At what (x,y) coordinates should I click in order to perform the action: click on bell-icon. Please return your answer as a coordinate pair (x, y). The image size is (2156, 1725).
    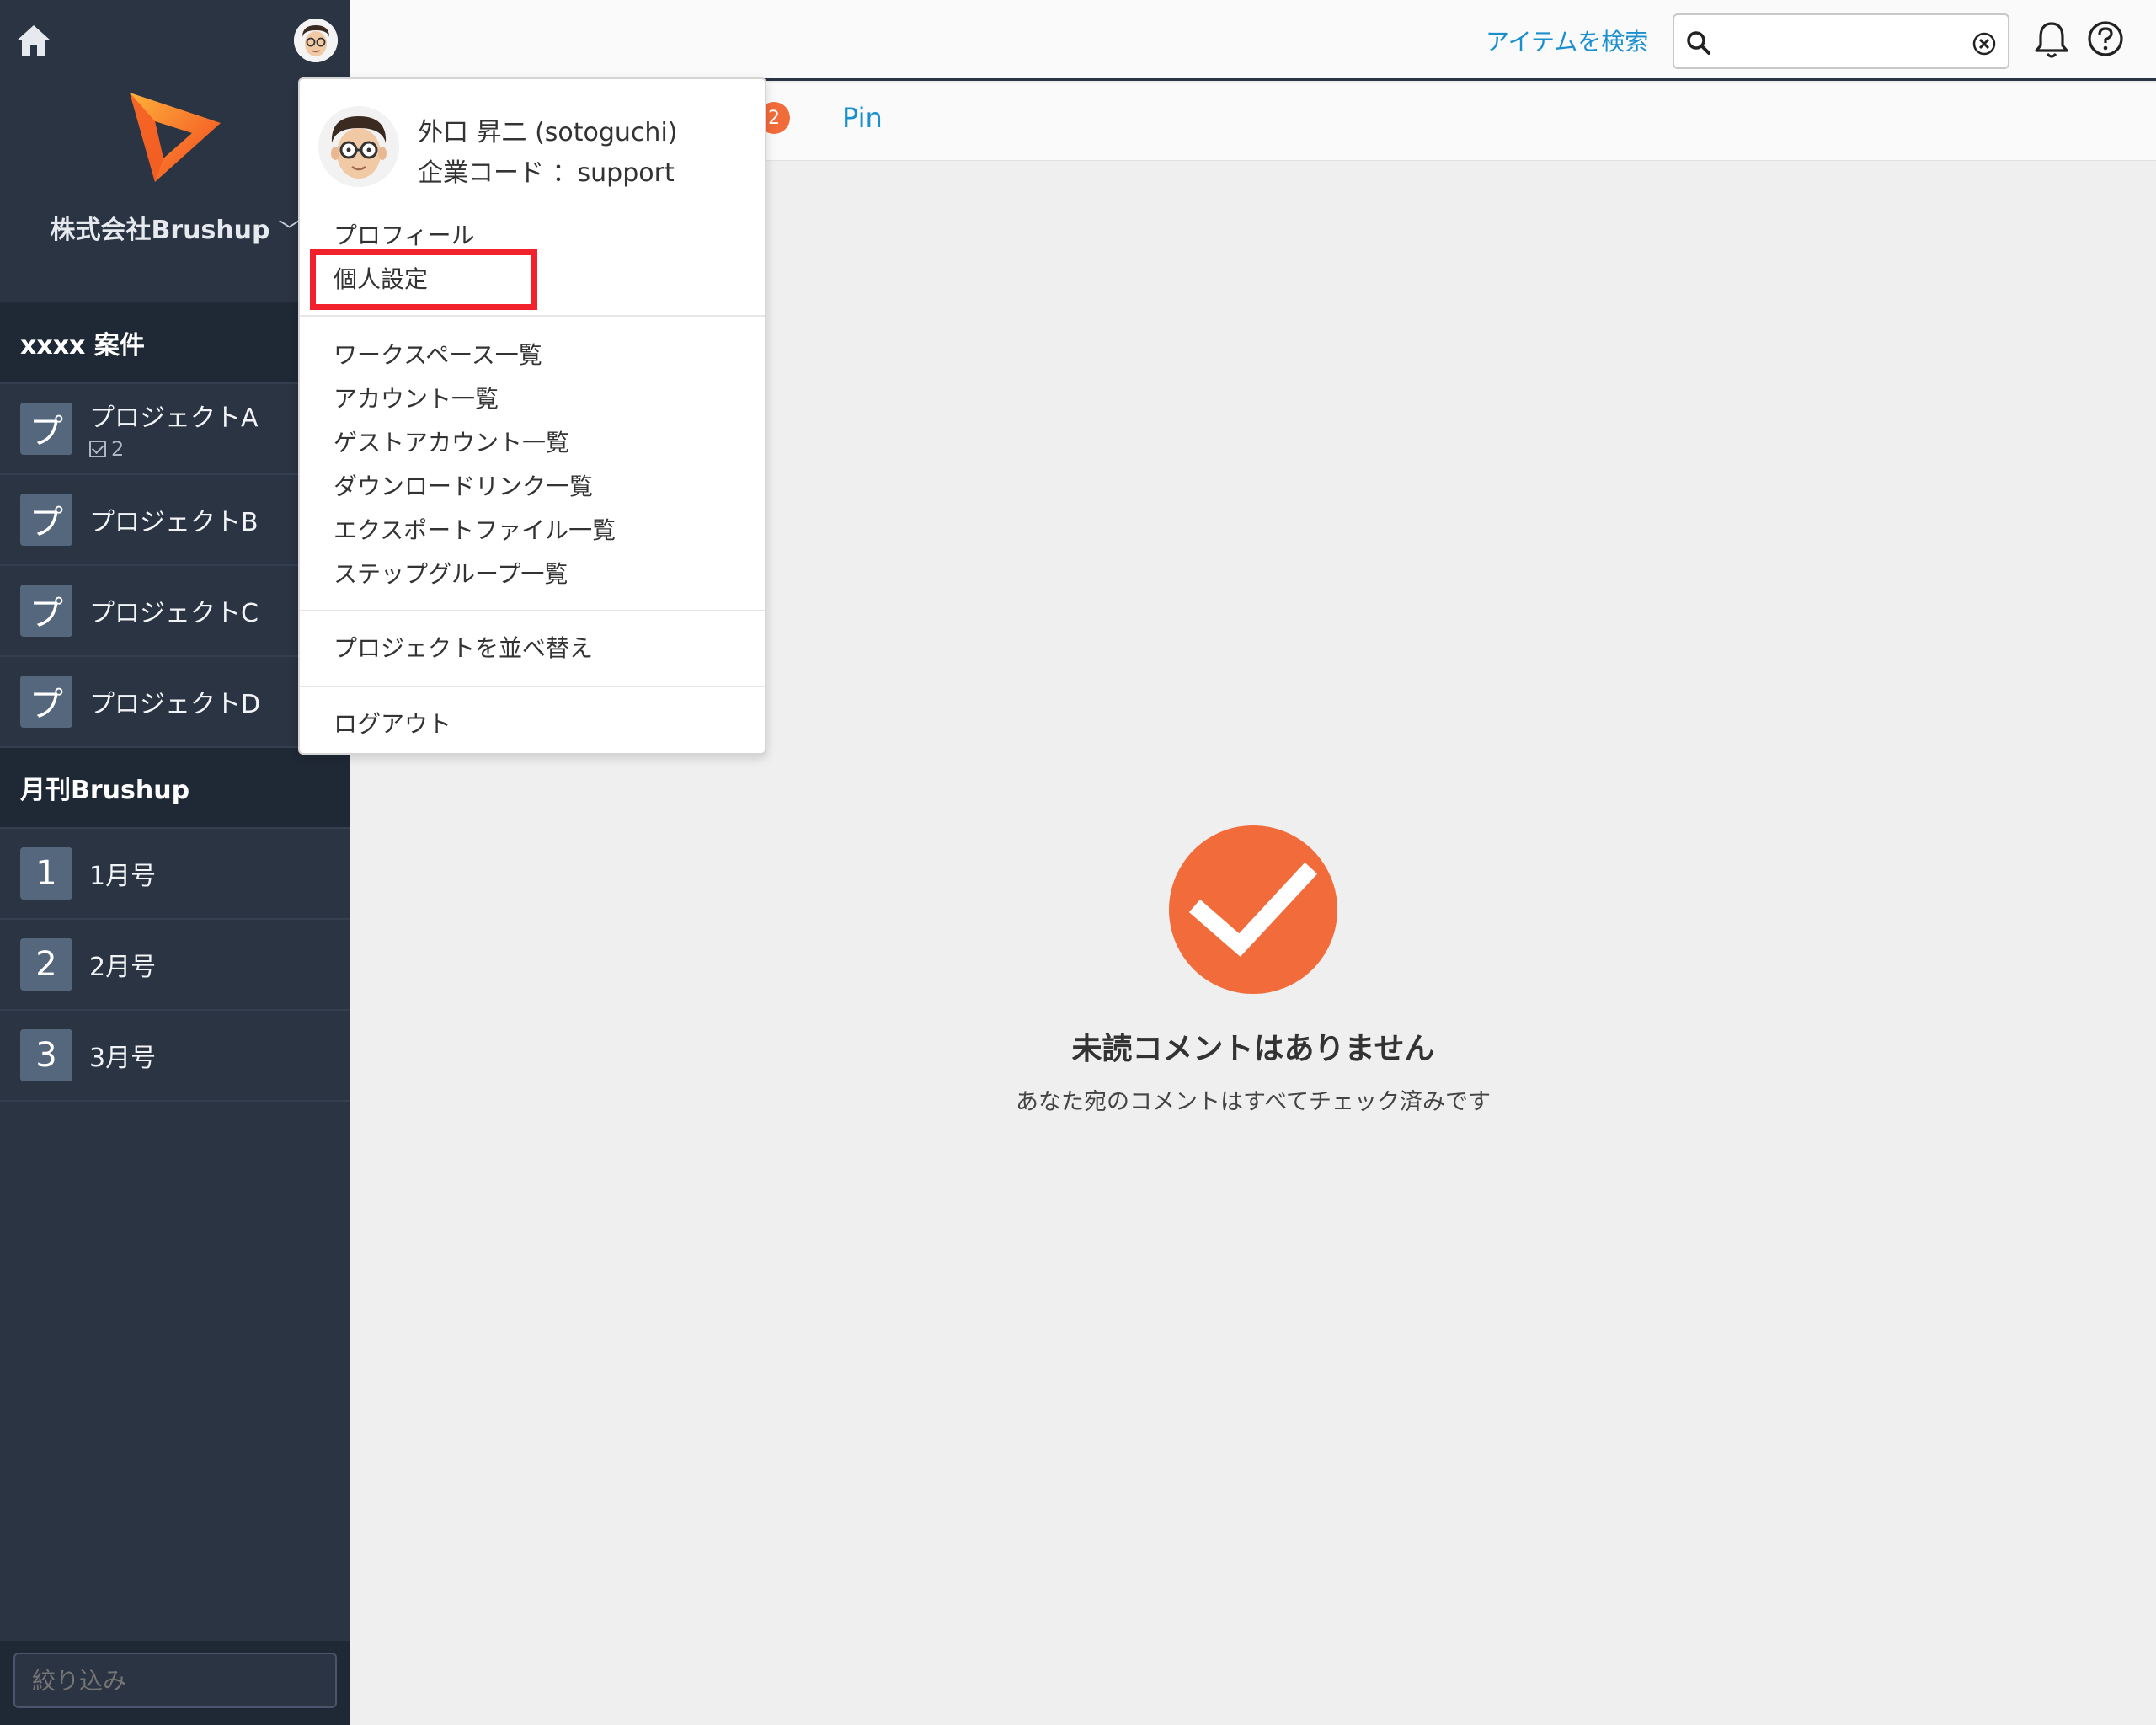
    Looking at the image, I should click on (2051, 40).